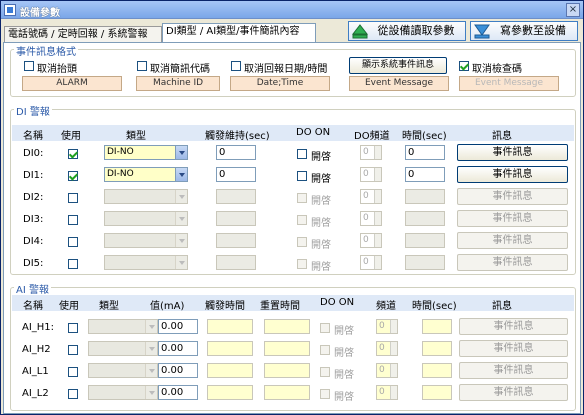 The image size is (584, 415). Describe the element at coordinates (120, 174) in the screenshot. I see `di-type-value: DI-NO` at that location.